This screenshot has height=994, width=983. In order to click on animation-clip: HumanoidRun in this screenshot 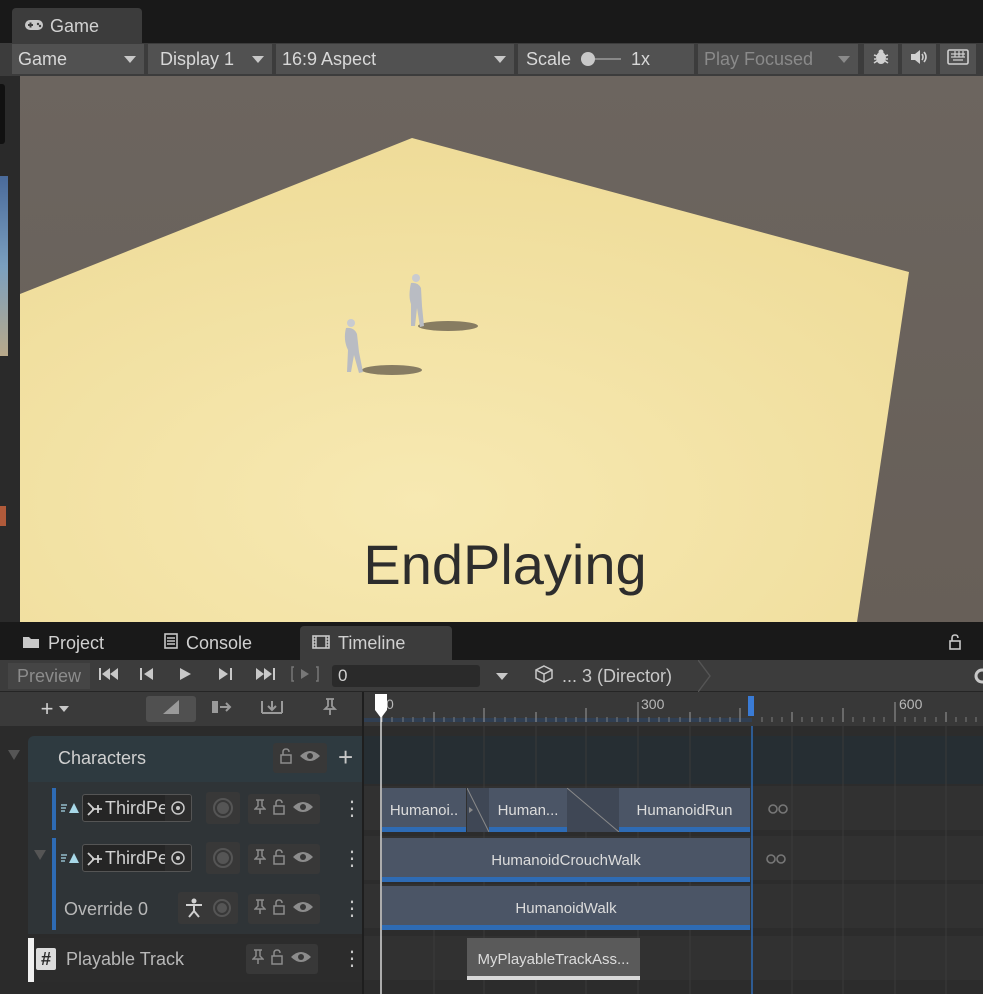, I will do `click(684, 810)`.